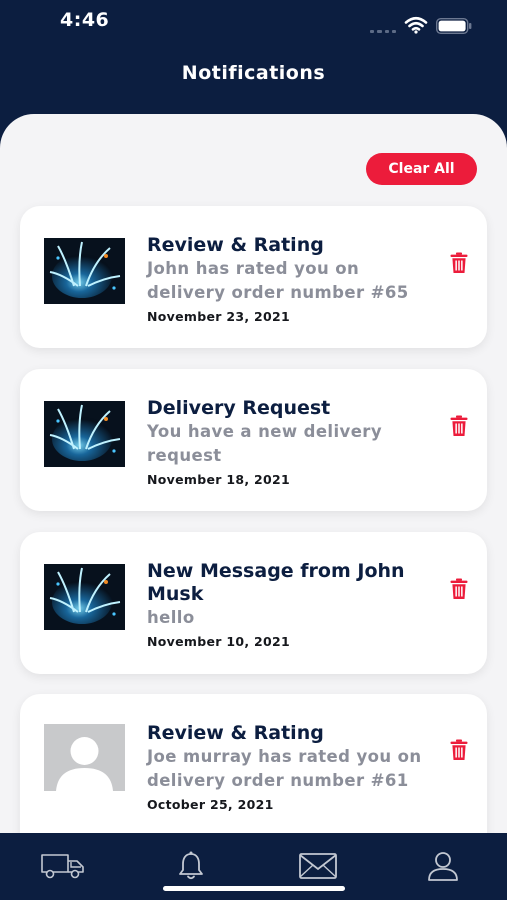  Describe the element at coordinates (276, 582) in the screenshot. I see `notification-title: New Message from John Musk` at that location.